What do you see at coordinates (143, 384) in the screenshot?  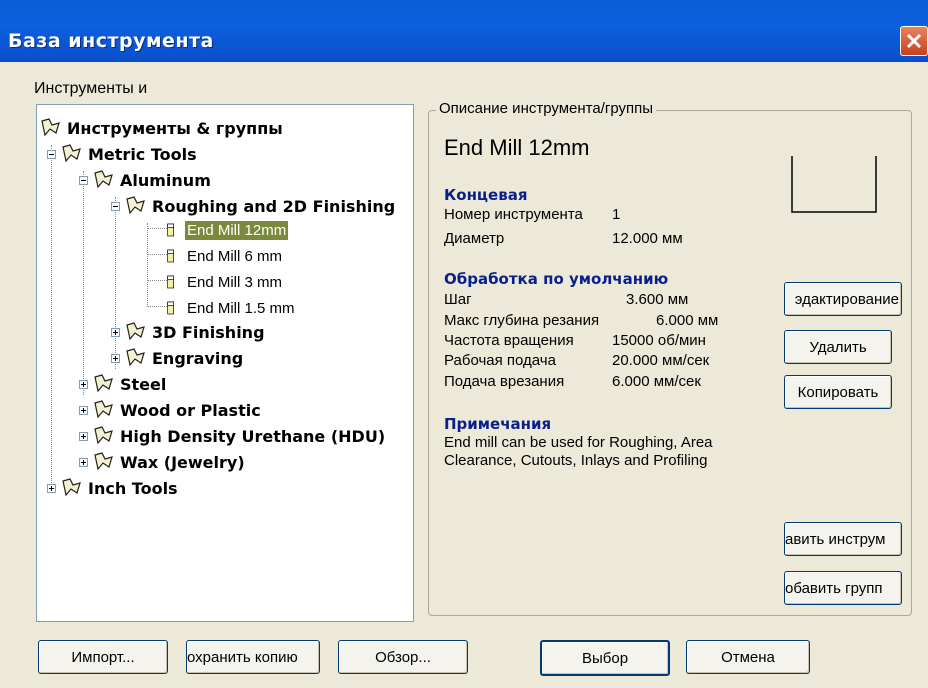 I see `tree-label-steel: Steel` at bounding box center [143, 384].